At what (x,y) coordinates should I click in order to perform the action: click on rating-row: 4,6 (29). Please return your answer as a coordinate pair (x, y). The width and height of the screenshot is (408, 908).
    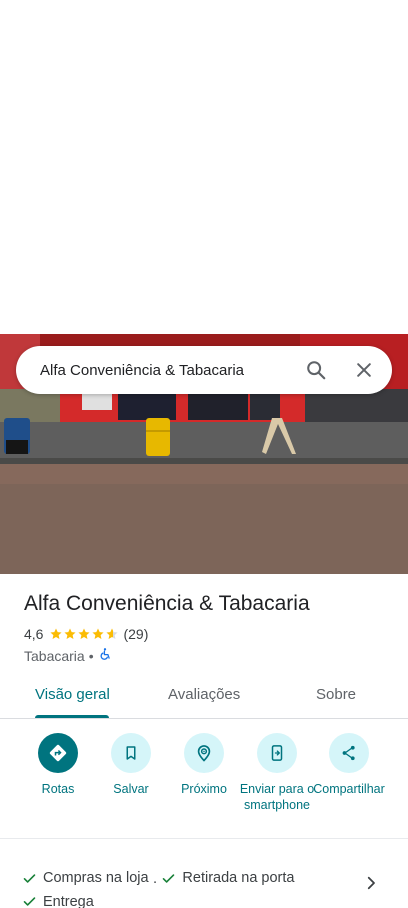
    Looking at the image, I should click on (86, 634).